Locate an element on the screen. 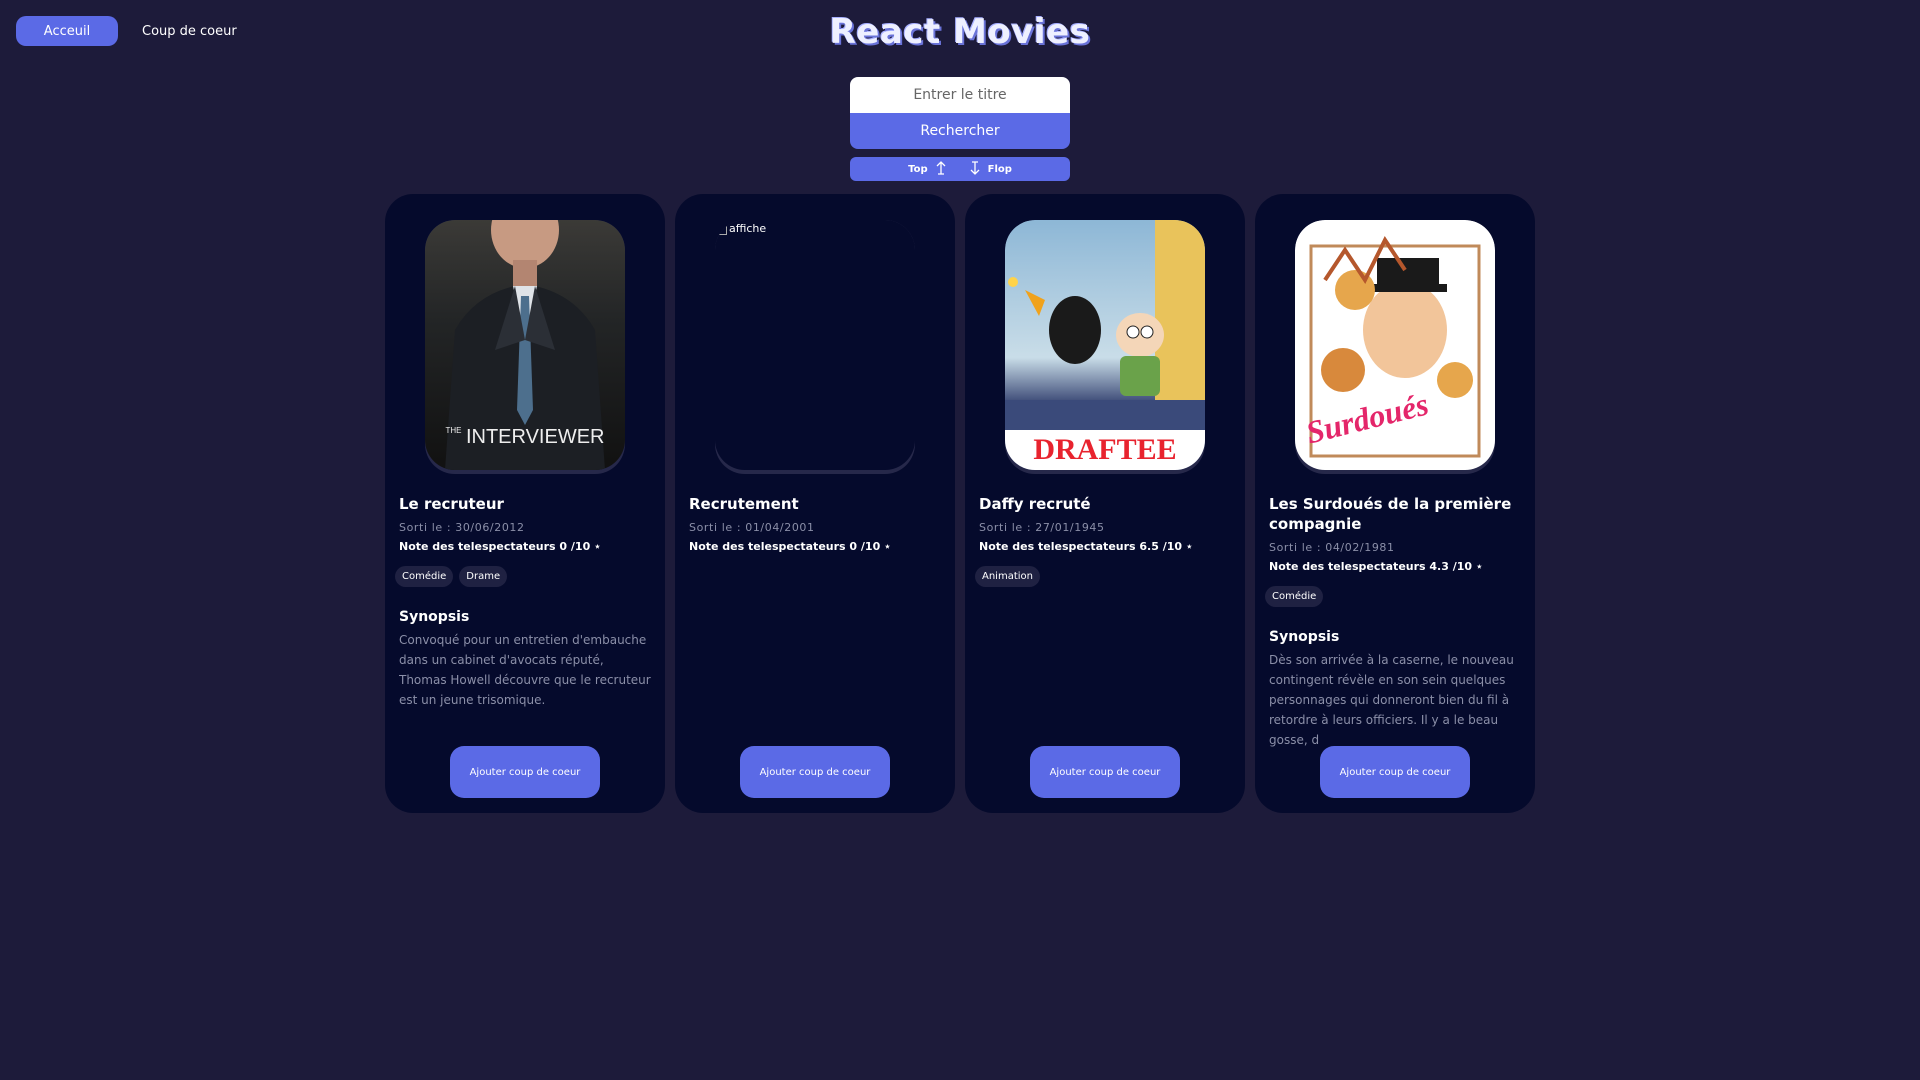 Image resolution: width=1920 pixels, height=1080 pixels. movie-poster: affiche is located at coordinates (815, 345).